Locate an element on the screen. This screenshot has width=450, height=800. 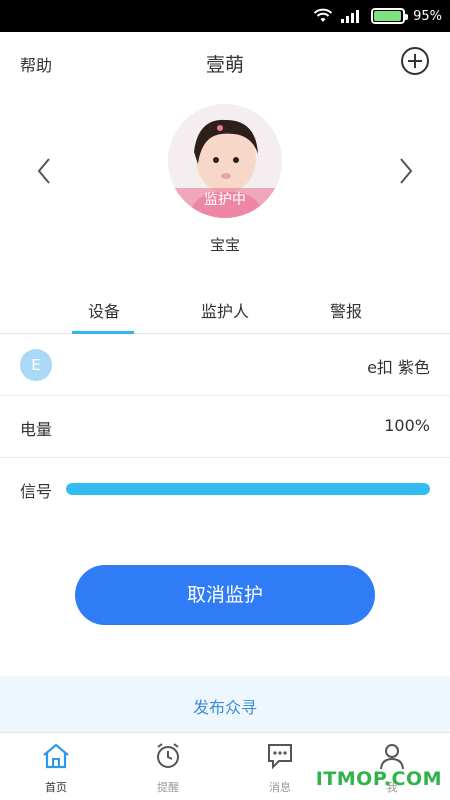
watermark: ITMOP.COM is located at coordinates (378, 779).